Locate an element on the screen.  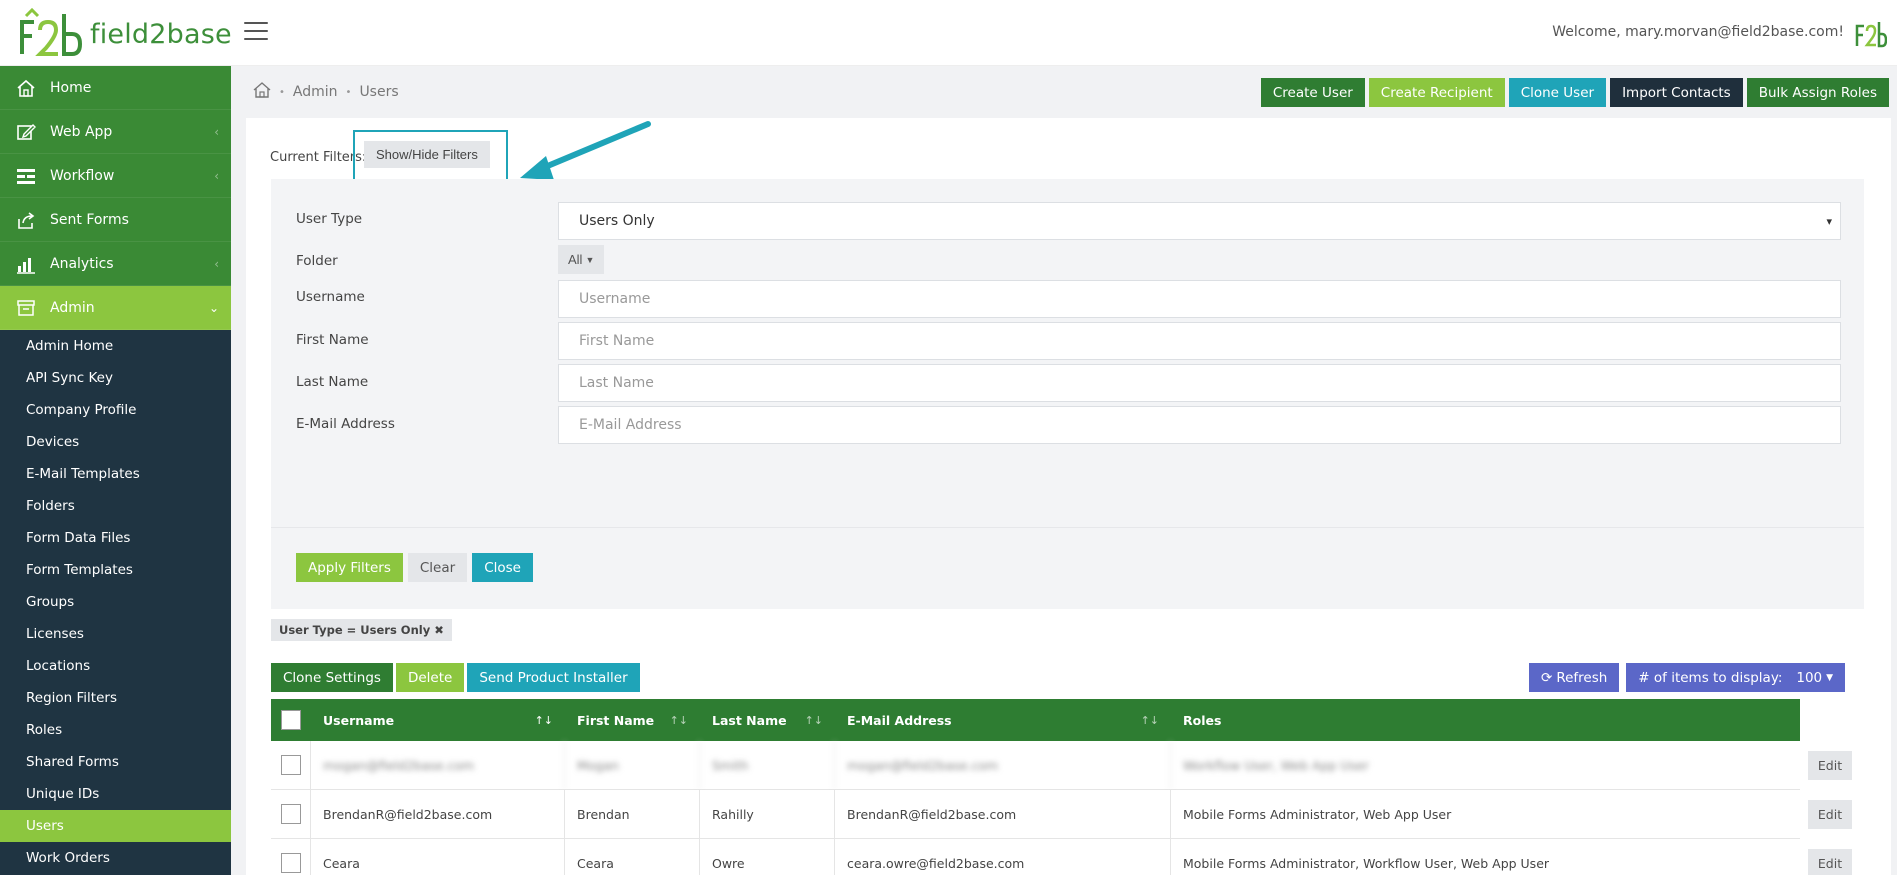
callout-arrow-icon is located at coordinates (585, 150).